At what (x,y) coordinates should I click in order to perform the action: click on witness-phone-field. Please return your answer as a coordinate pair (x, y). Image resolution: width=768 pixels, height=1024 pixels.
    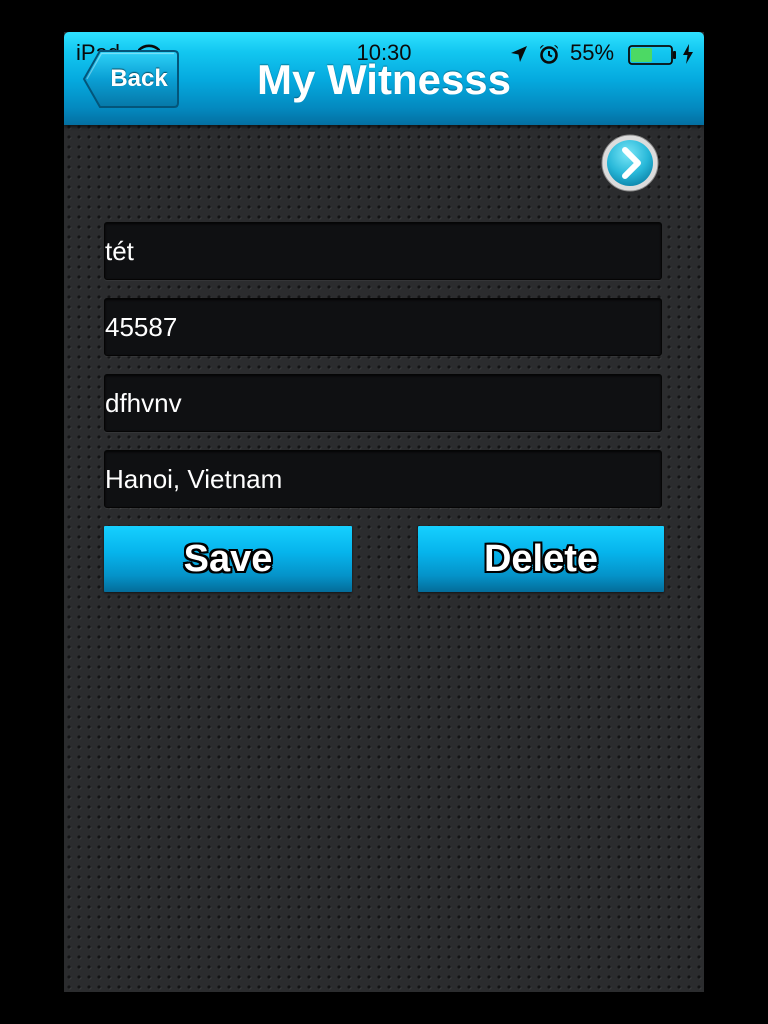
    Looking at the image, I should click on (383, 327).